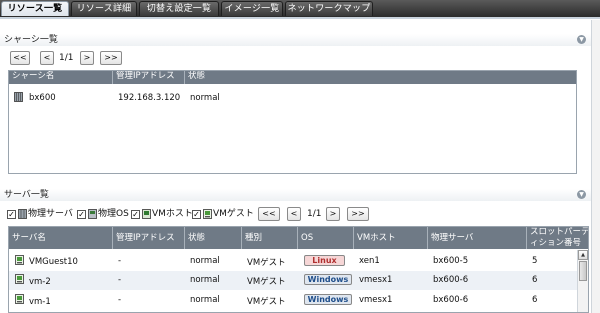 The width and height of the screenshot is (600, 313). Describe the element at coordinates (314, 214) in the screenshot. I see `server-page-info: 1/1` at that location.